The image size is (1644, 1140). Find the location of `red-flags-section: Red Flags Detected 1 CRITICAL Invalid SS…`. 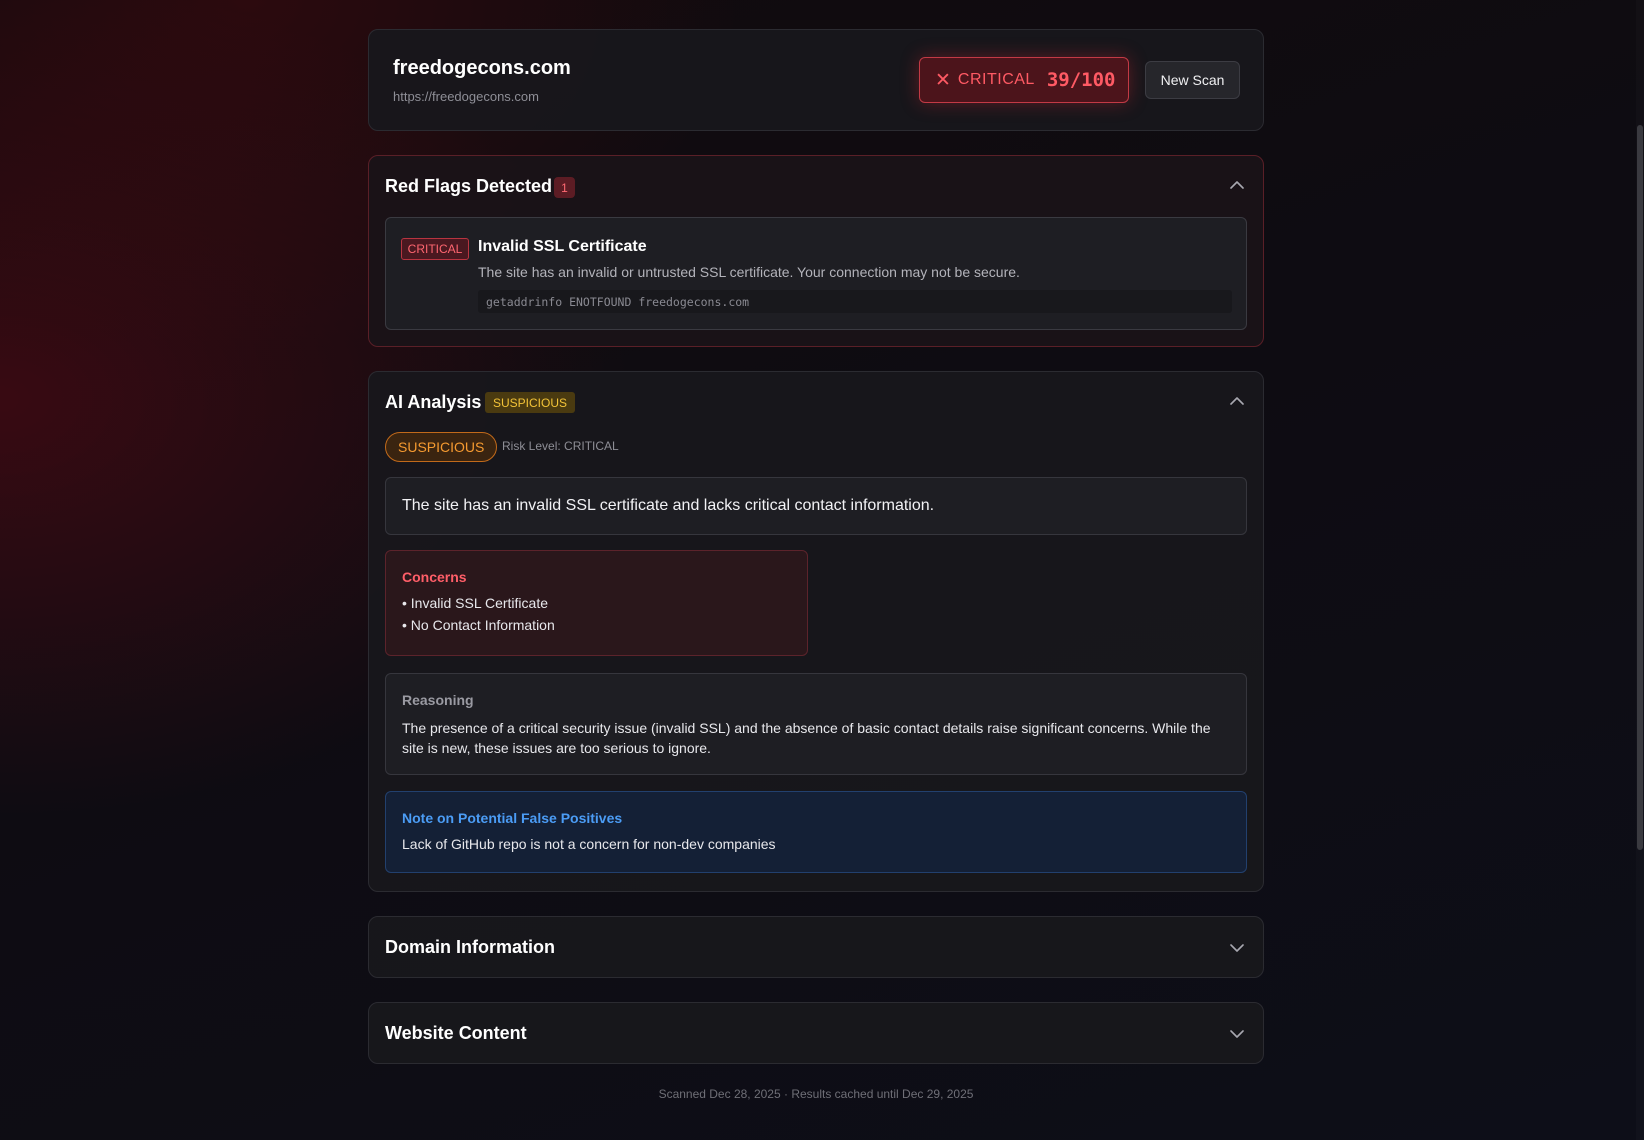

red-flags-section: Red Flags Detected 1 CRITICAL Invalid SS… is located at coordinates (816, 251).